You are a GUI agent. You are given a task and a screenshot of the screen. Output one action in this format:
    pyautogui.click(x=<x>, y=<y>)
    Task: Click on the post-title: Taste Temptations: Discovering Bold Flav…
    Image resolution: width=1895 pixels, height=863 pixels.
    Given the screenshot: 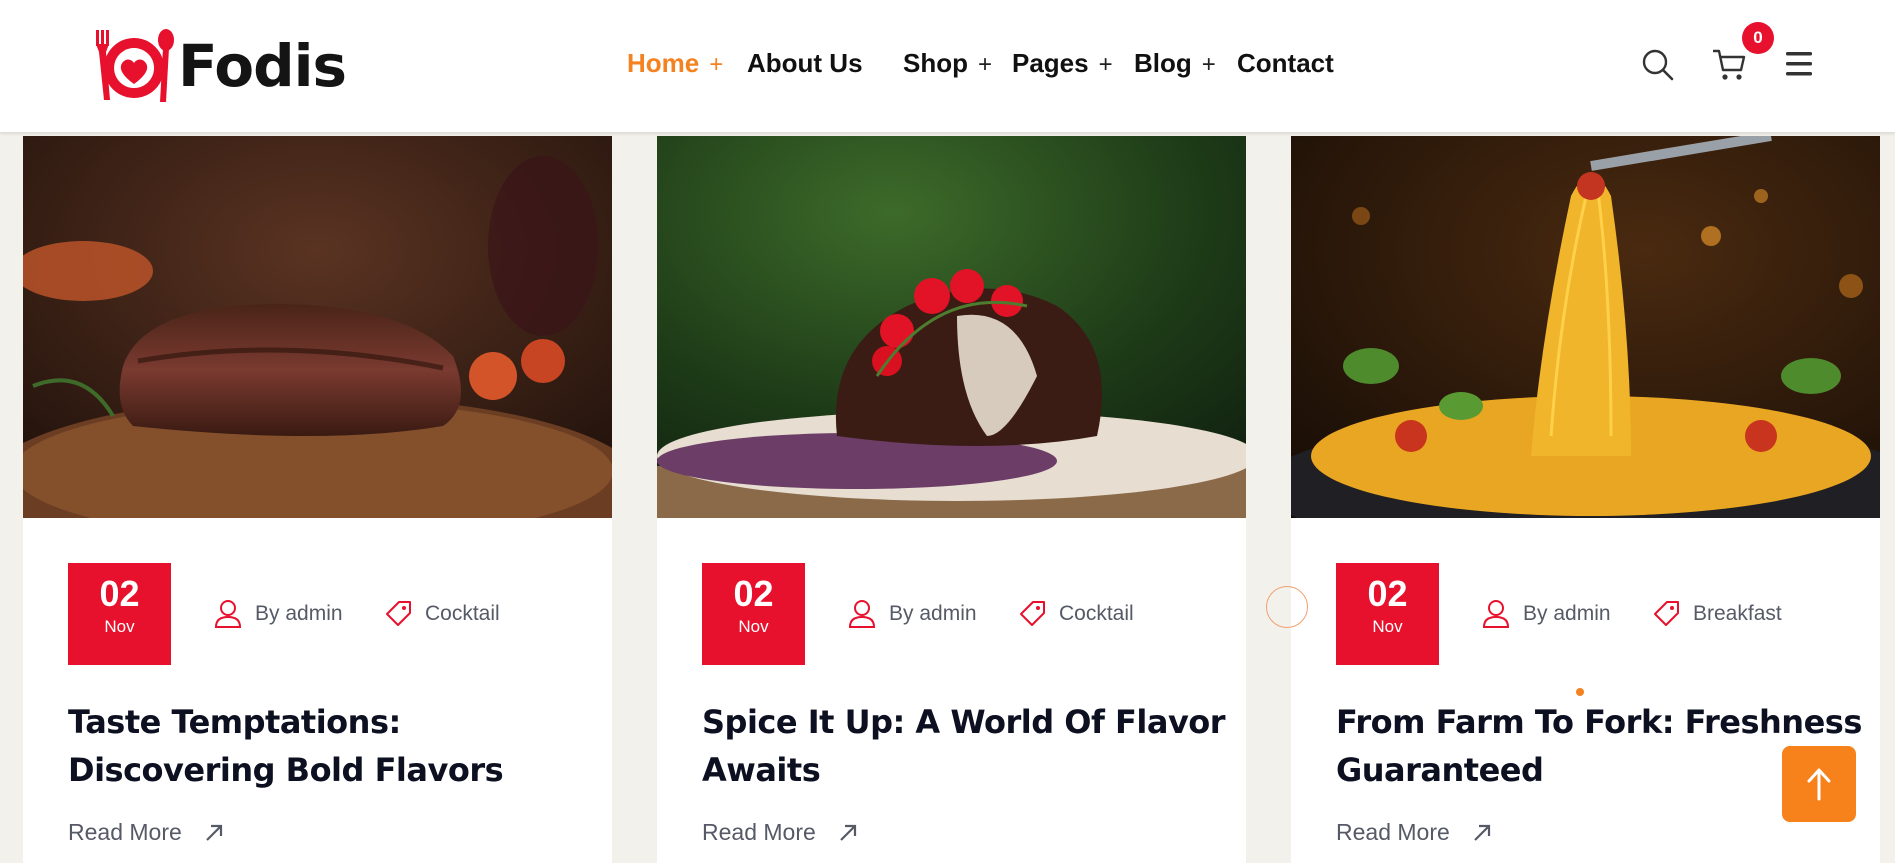 What is the action you would take?
    pyautogui.click(x=338, y=746)
    